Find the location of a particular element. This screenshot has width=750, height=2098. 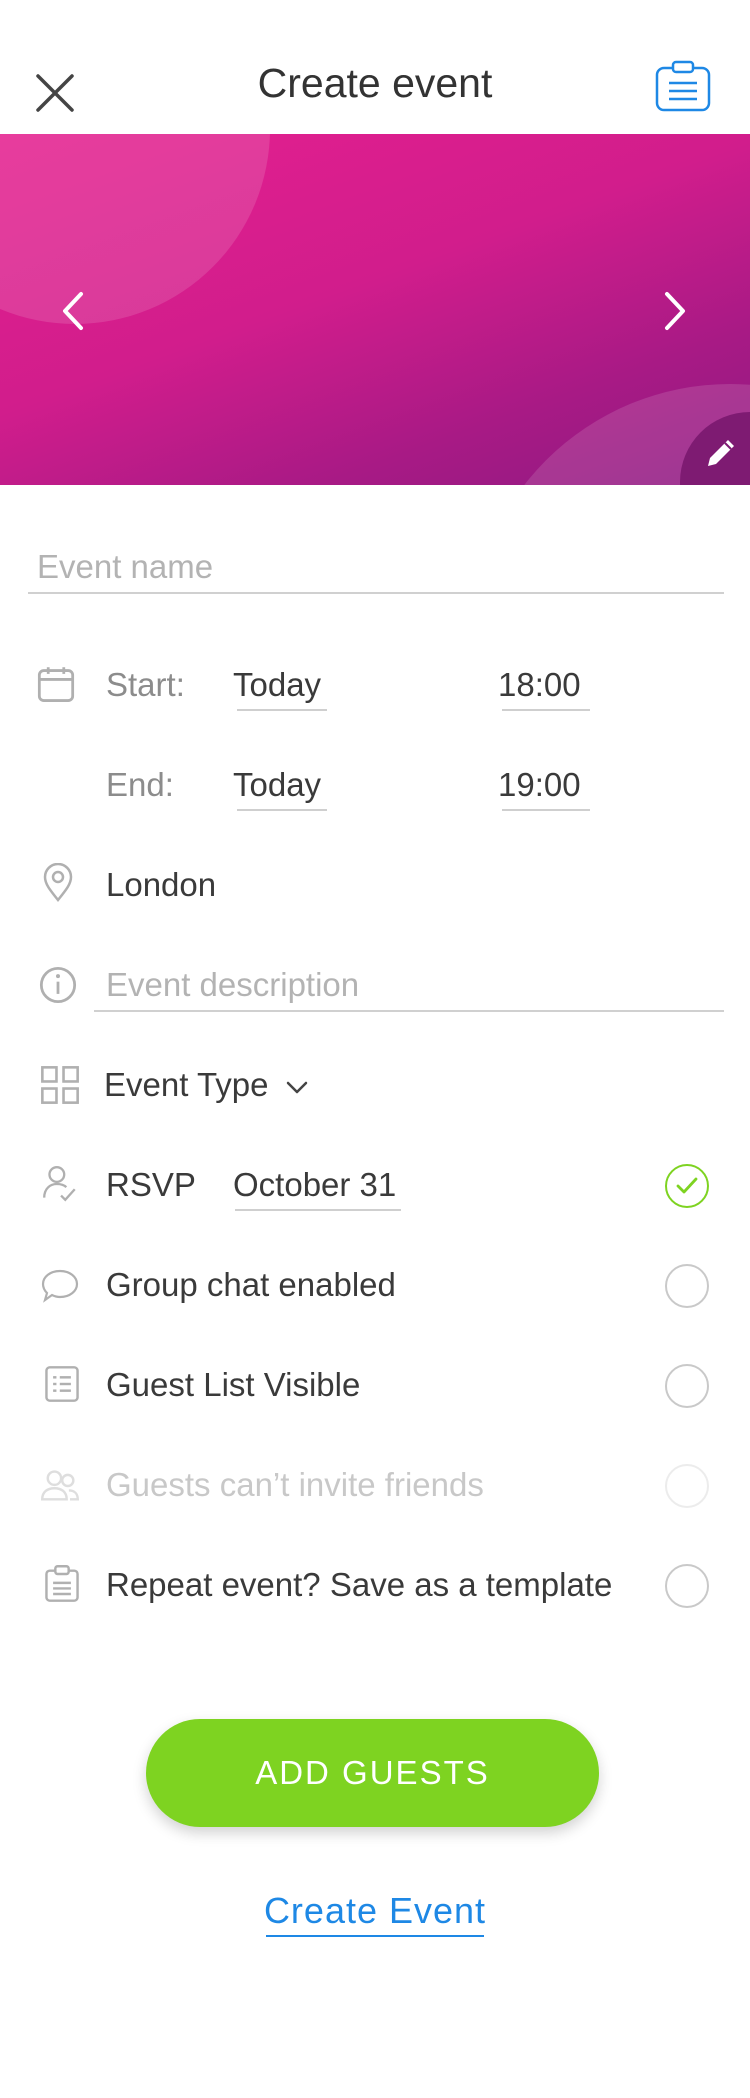

rsvp-person-icon is located at coordinates (59, 1184).